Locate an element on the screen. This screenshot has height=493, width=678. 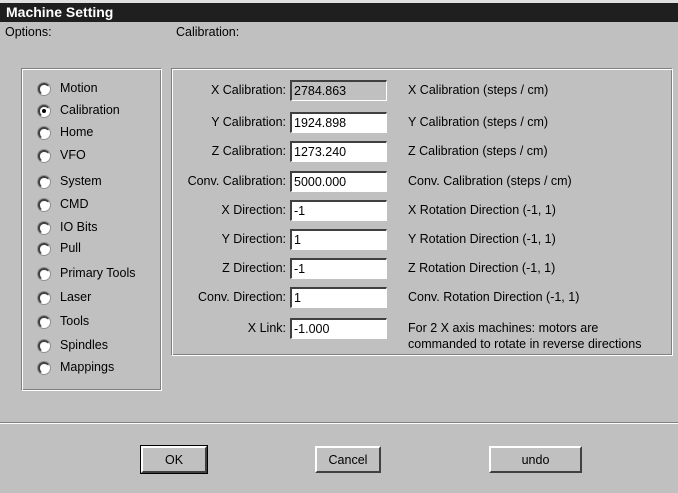
option-label: Tools is located at coordinates (75, 321).